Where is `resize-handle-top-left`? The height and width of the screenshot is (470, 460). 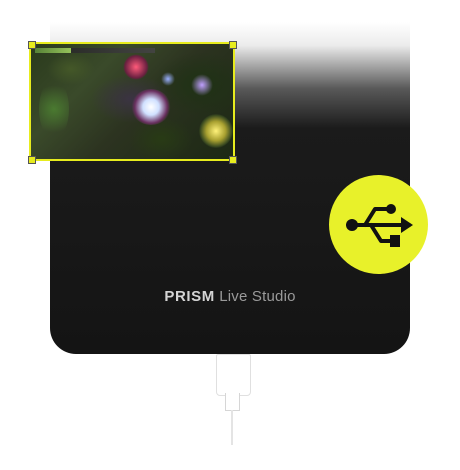 resize-handle-top-left is located at coordinates (32, 45).